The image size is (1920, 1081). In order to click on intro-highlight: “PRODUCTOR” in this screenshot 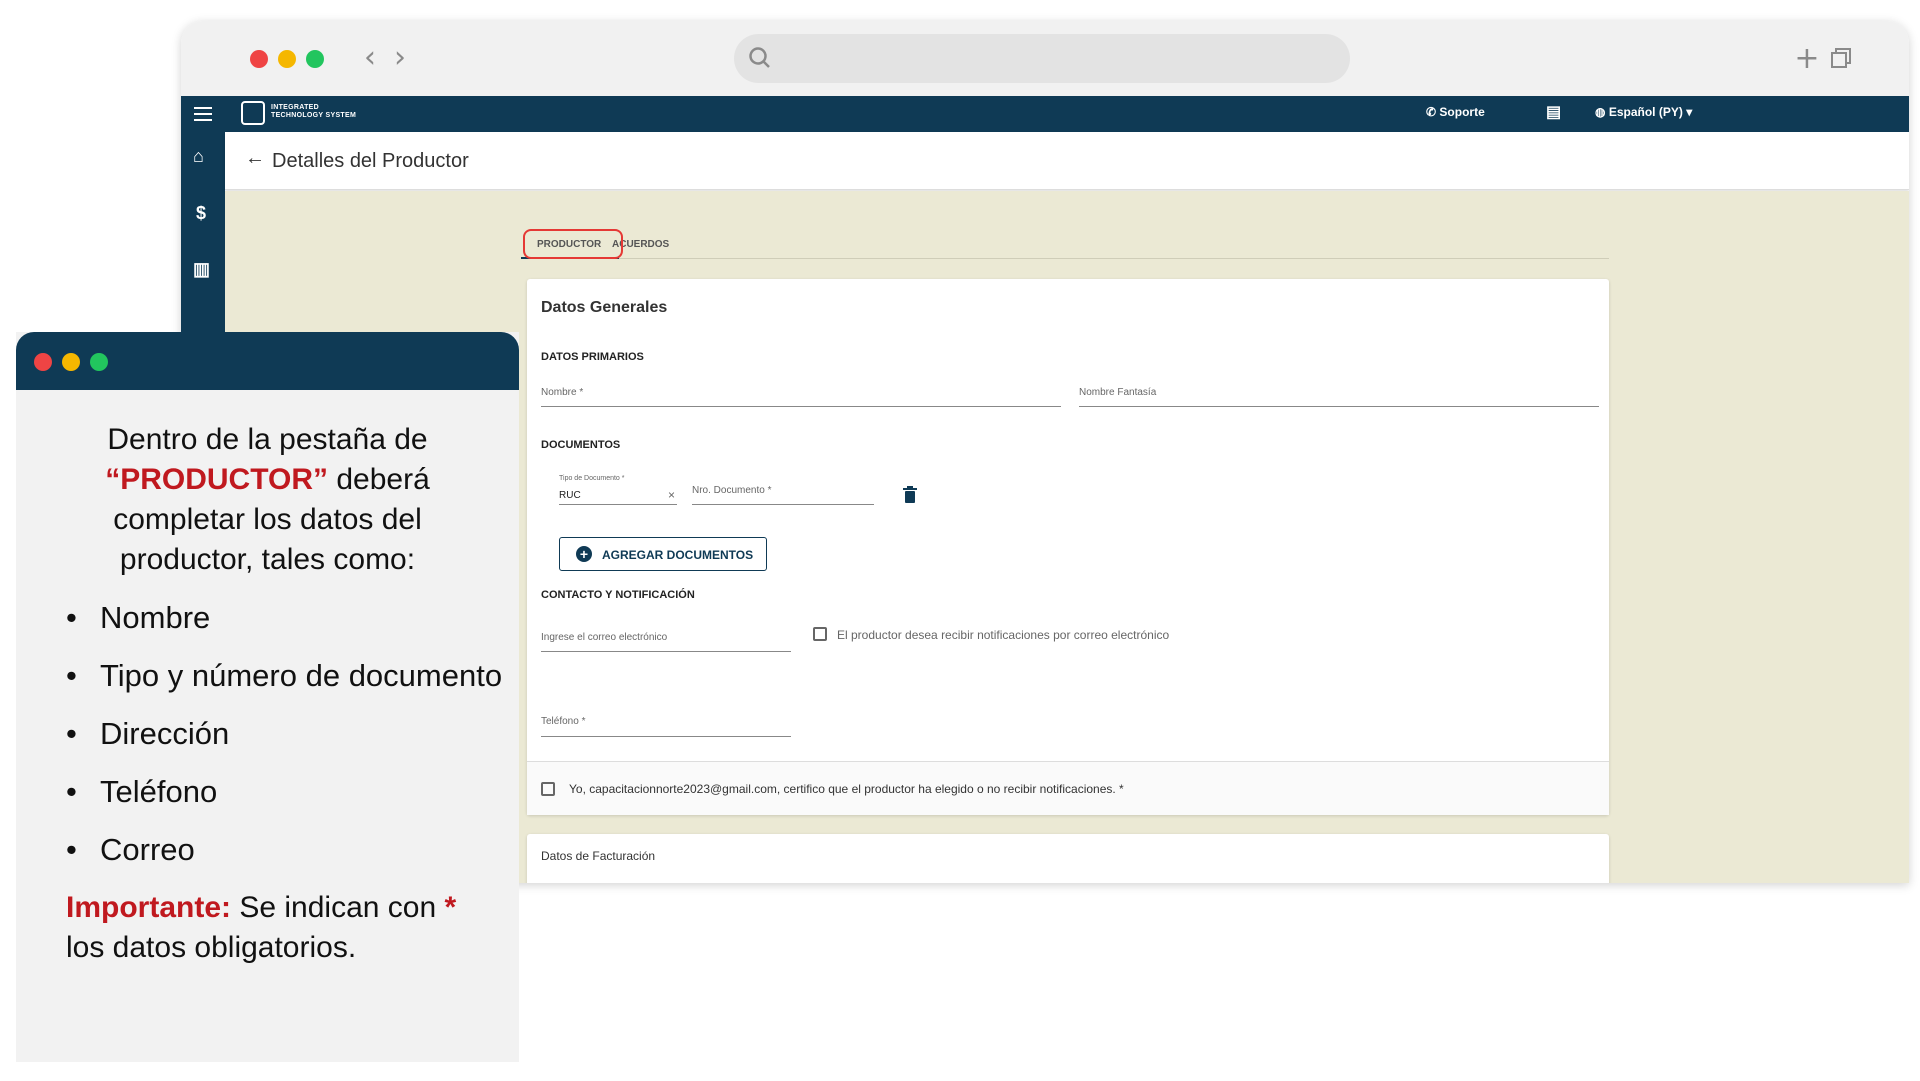, I will do `click(217, 479)`.